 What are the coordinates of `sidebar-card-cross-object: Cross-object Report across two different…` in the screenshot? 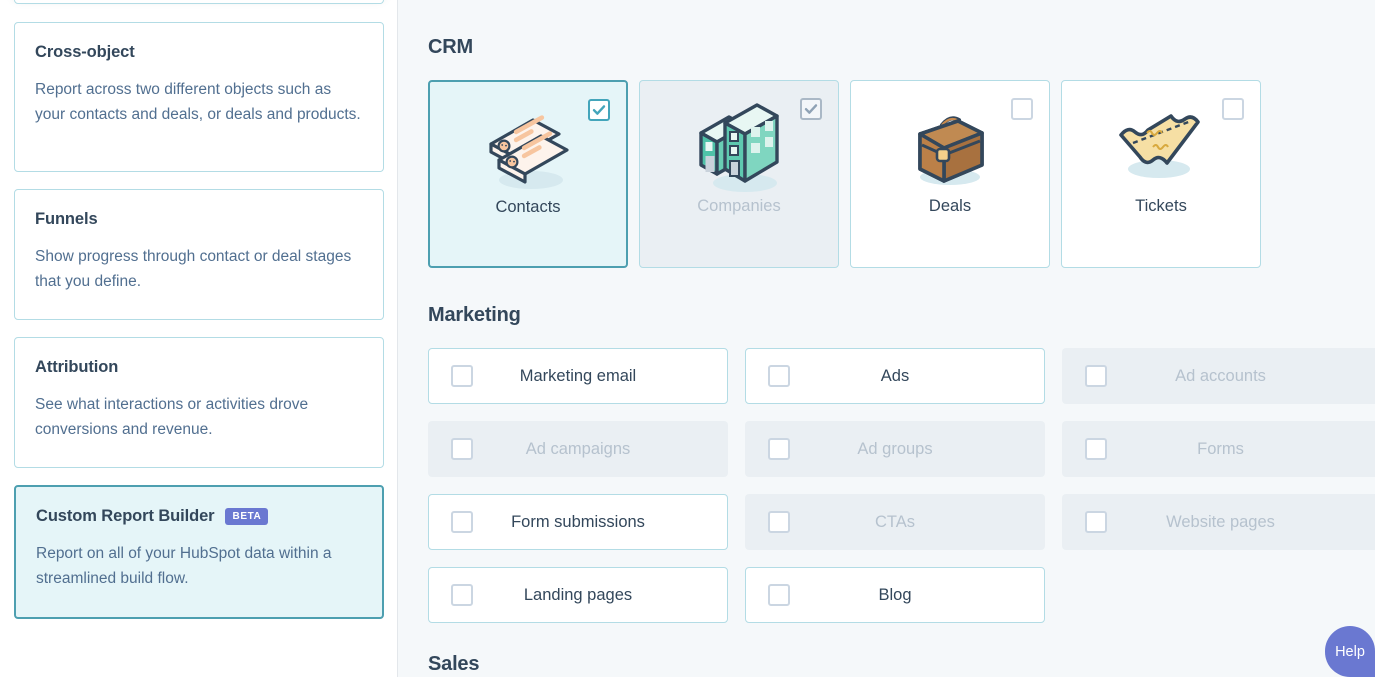 It's located at (199, 97).